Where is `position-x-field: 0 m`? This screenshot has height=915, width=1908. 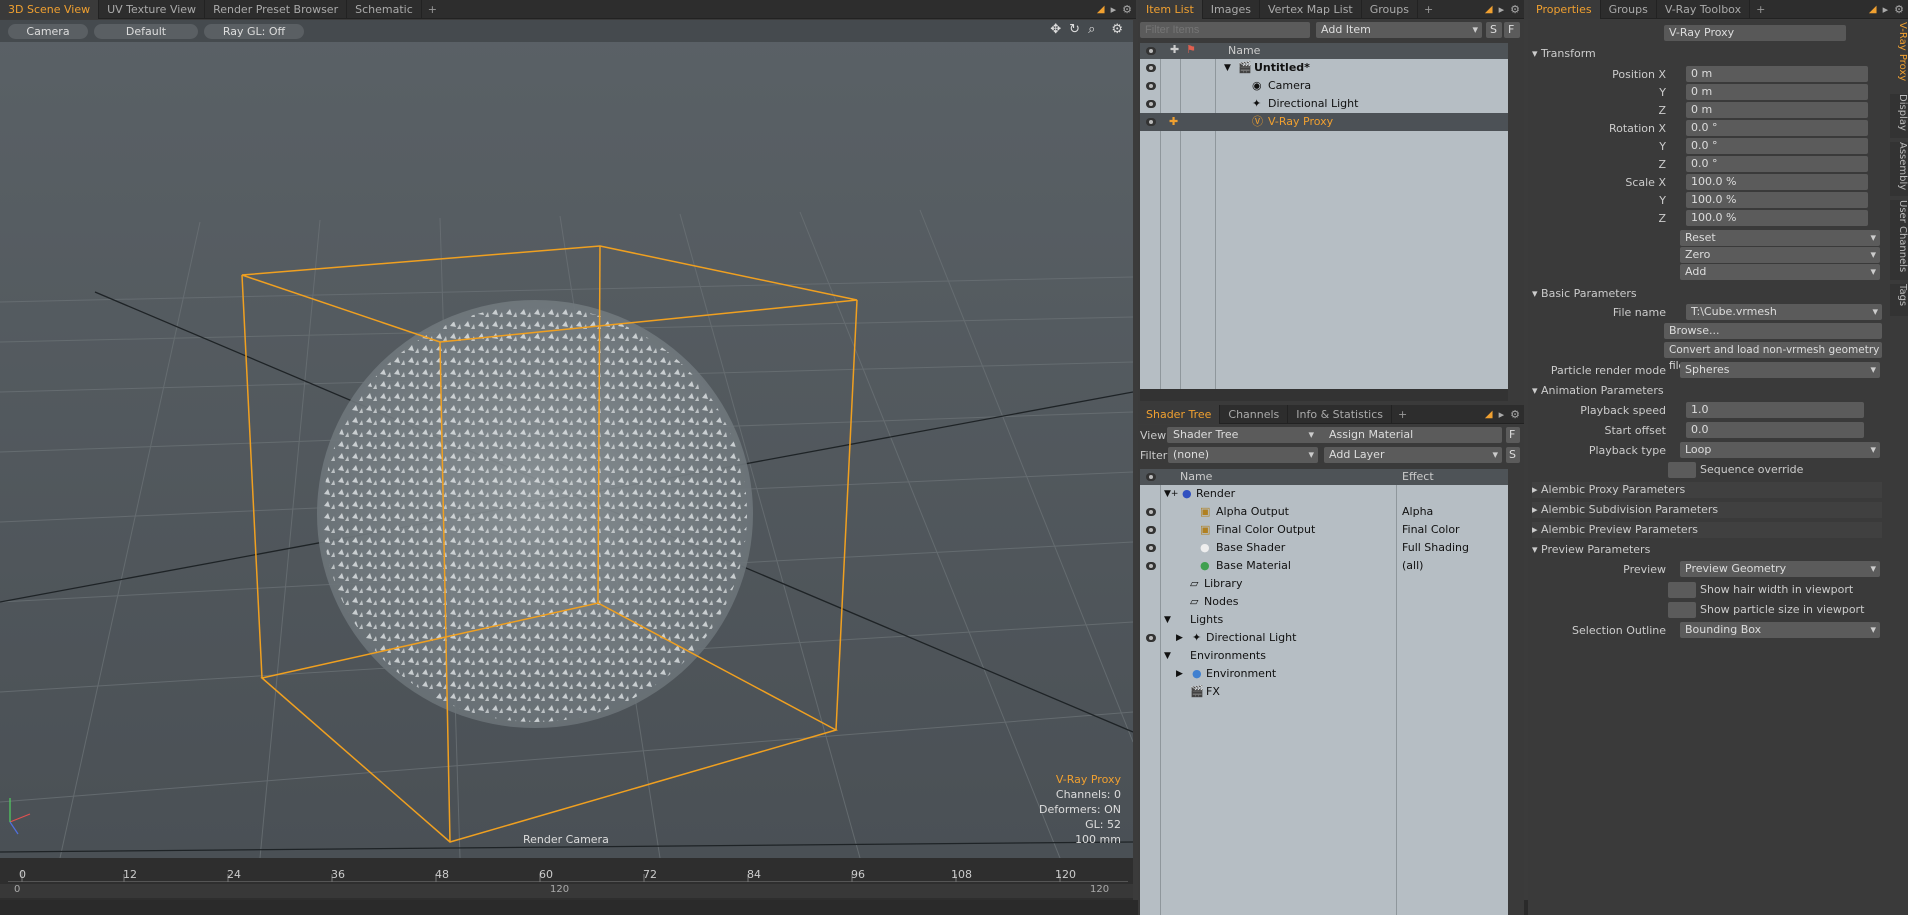 position-x-field: 0 m is located at coordinates (1777, 74).